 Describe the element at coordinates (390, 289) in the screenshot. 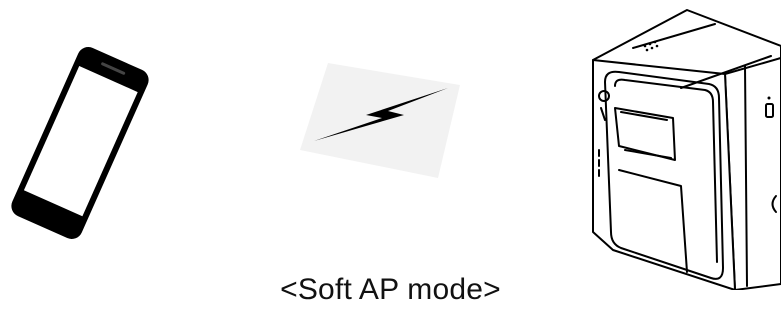

I see `diagram-caption: <Soft AP mode>` at that location.